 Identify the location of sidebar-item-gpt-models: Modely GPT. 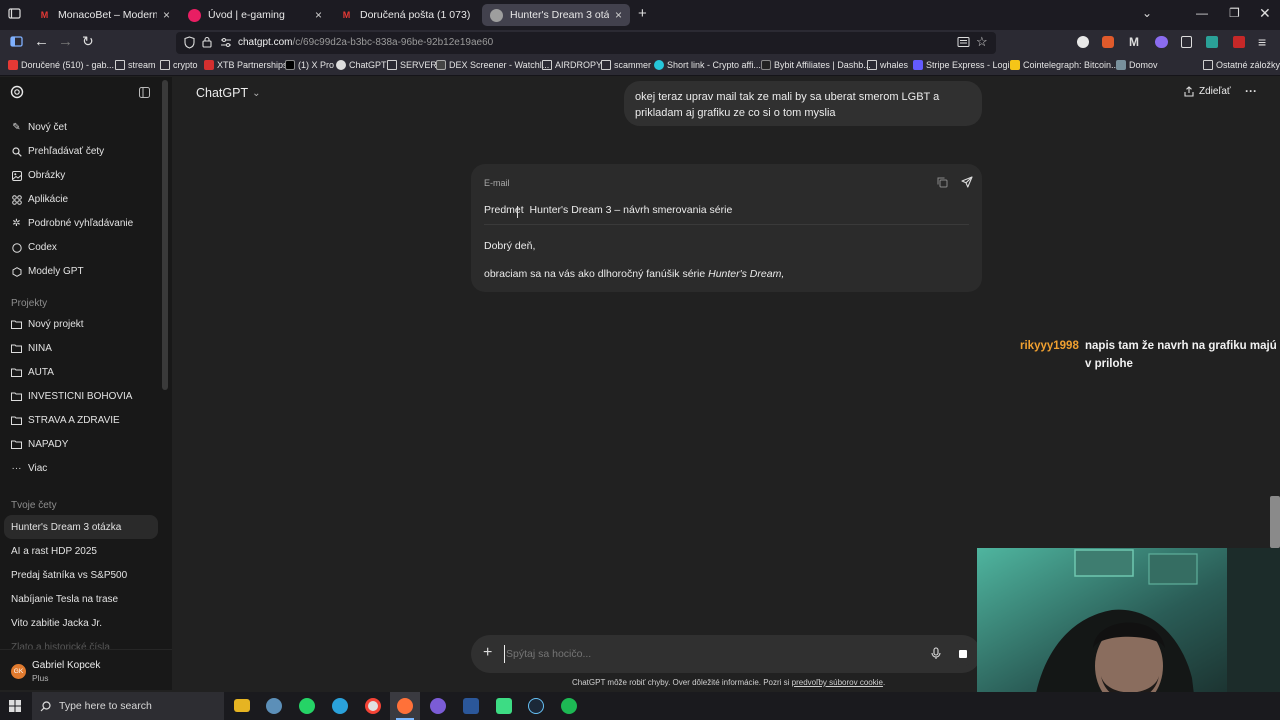
(47, 271).